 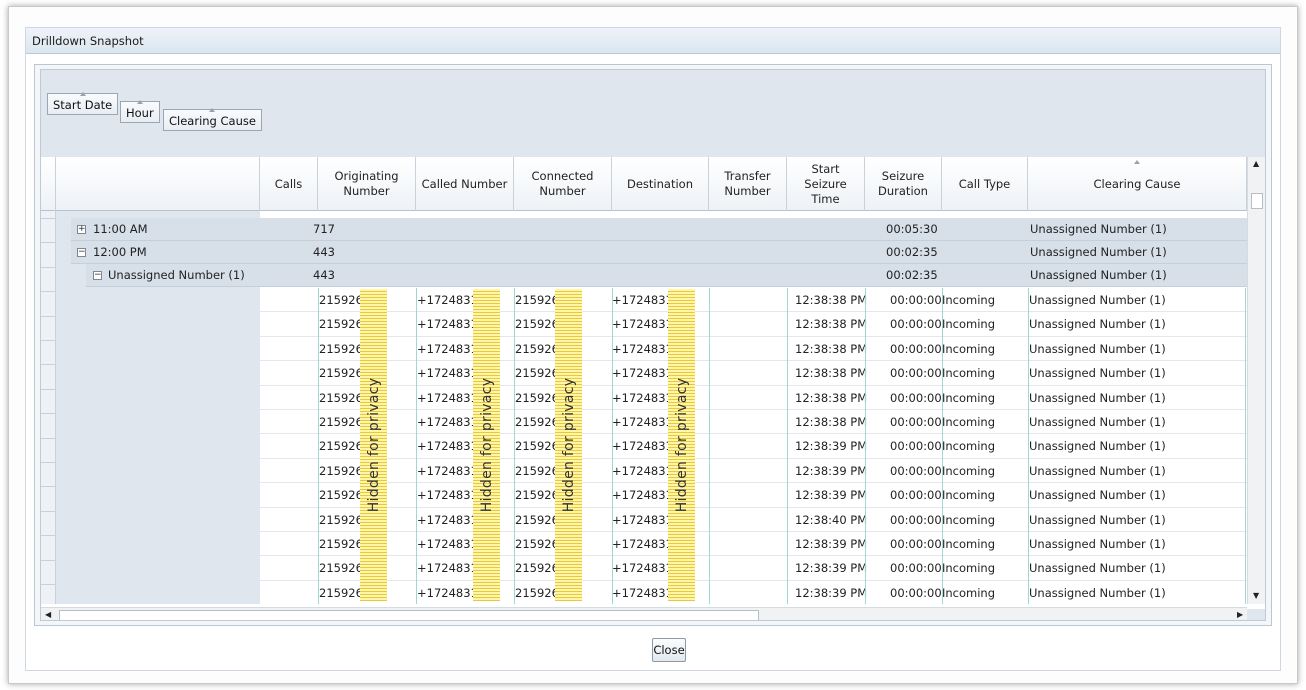 What do you see at coordinates (748, 184) in the screenshot?
I see `column-header-transfer-number: Transfer Number` at bounding box center [748, 184].